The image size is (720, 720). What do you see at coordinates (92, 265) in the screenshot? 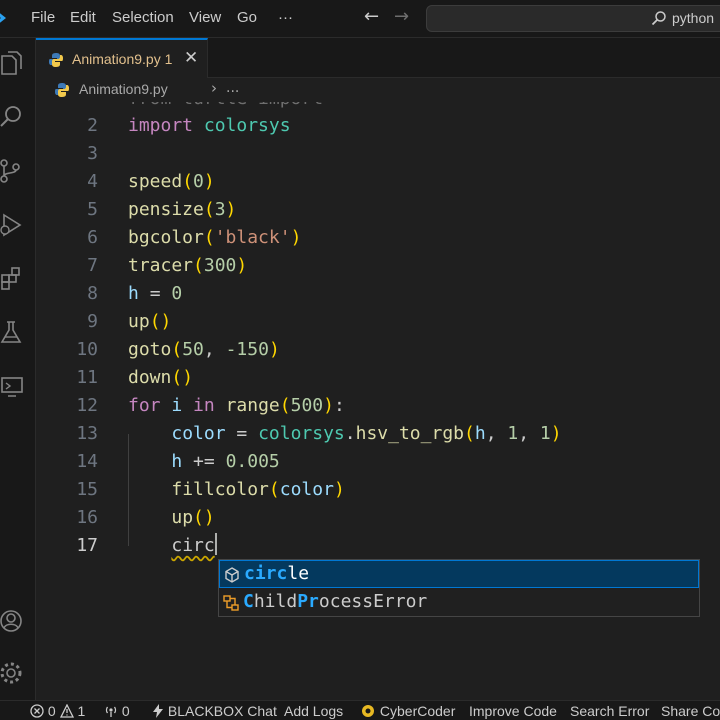
I see `line-number: 7` at bounding box center [92, 265].